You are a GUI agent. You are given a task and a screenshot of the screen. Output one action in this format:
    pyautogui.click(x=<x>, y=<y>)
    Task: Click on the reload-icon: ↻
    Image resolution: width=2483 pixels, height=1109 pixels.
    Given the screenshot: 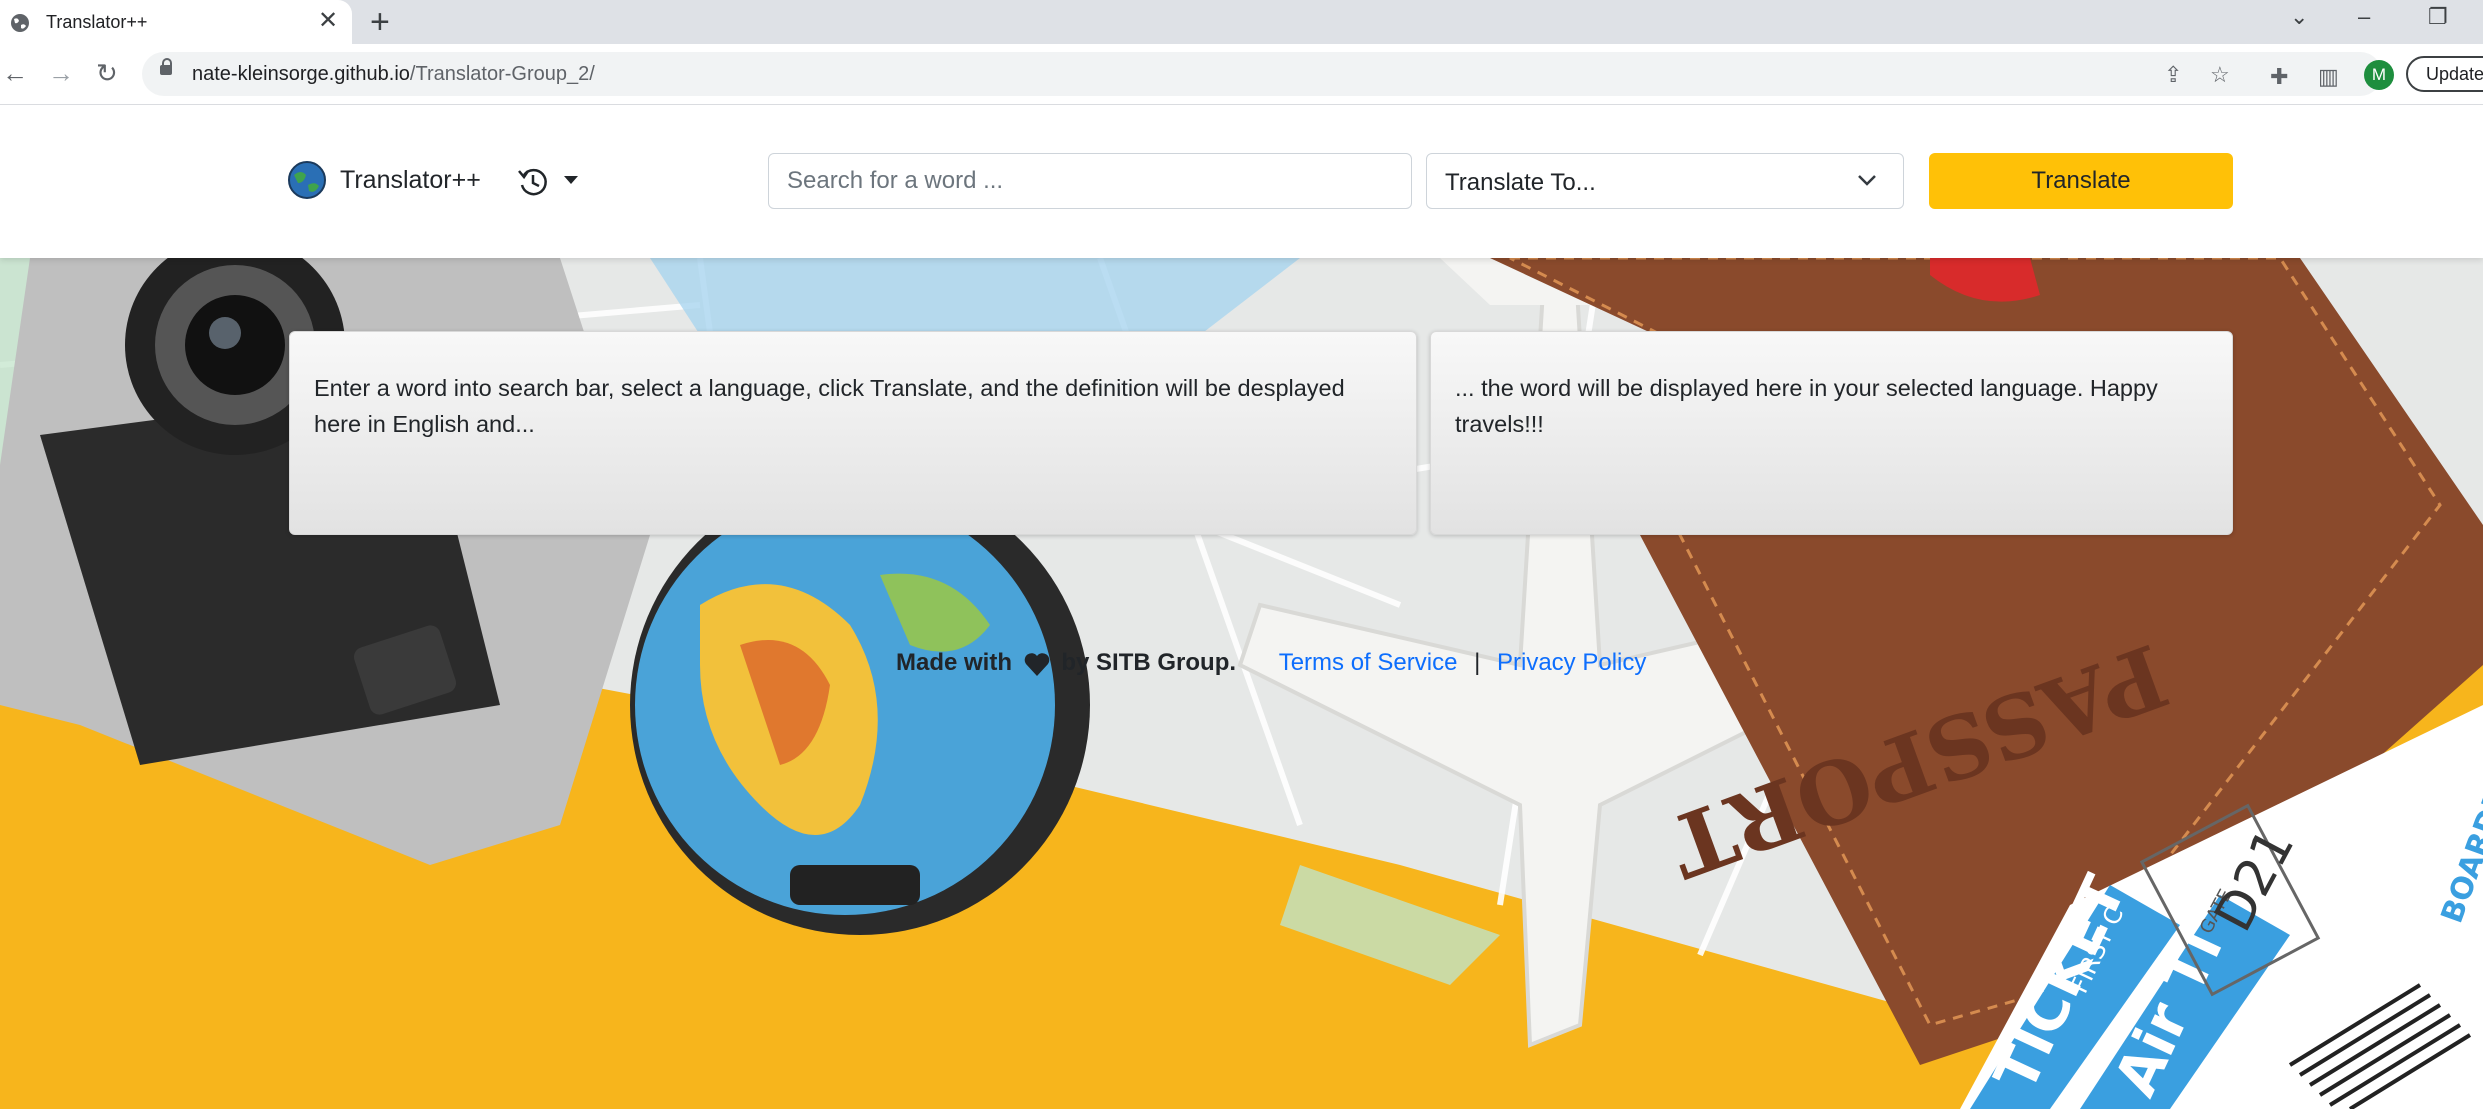 What is the action you would take?
    pyautogui.click(x=107, y=73)
    